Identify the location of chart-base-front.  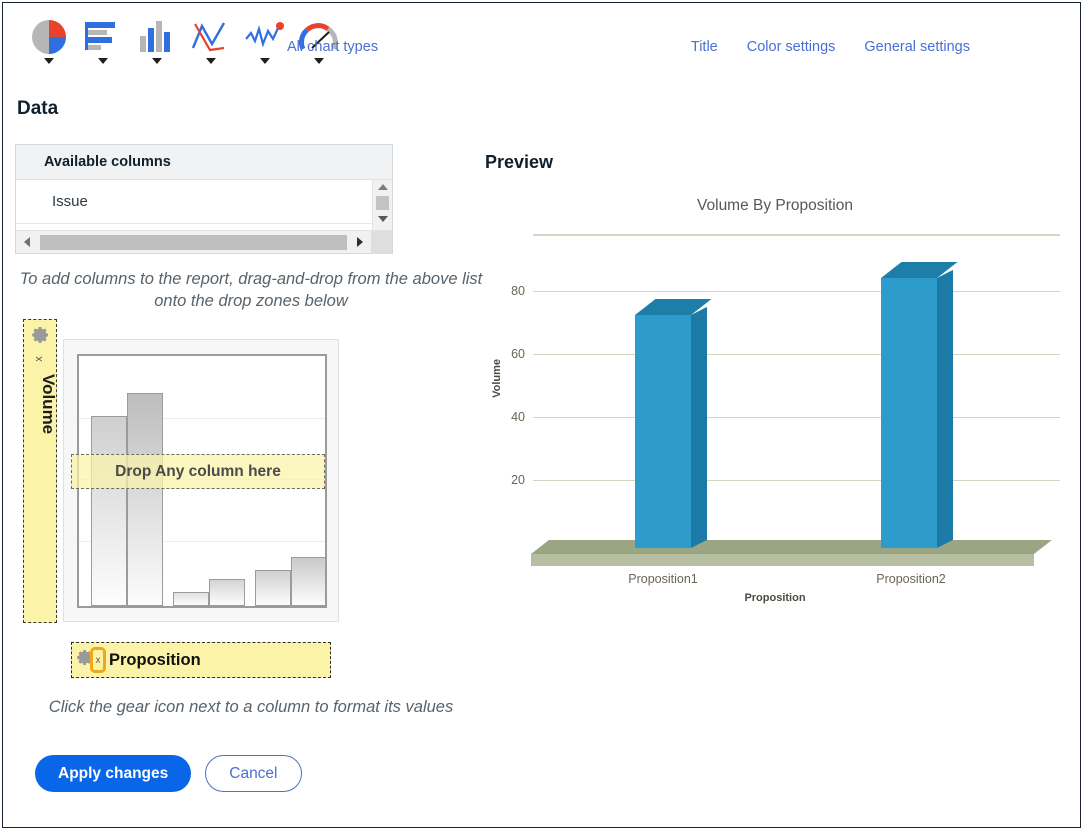
(782, 560).